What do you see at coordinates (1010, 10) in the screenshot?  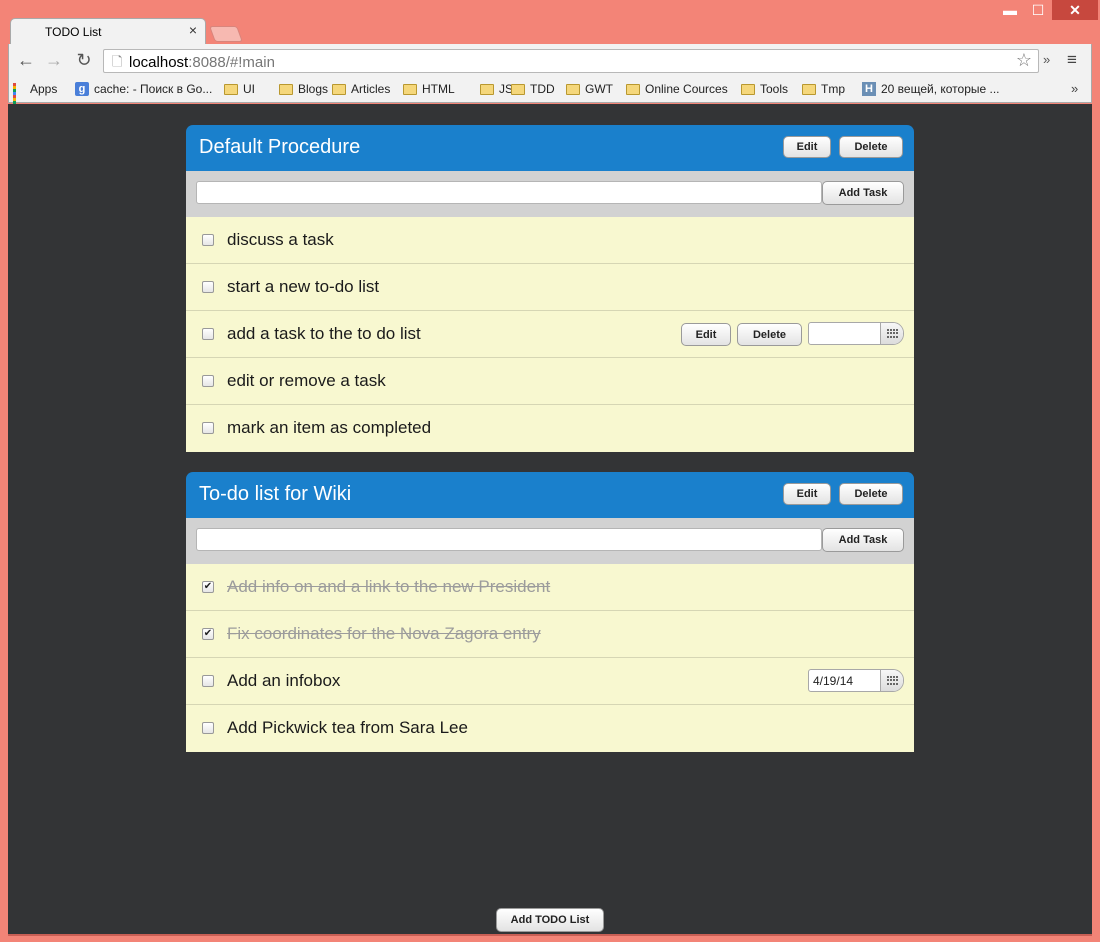 I see `minimize-icon: ▬` at bounding box center [1010, 10].